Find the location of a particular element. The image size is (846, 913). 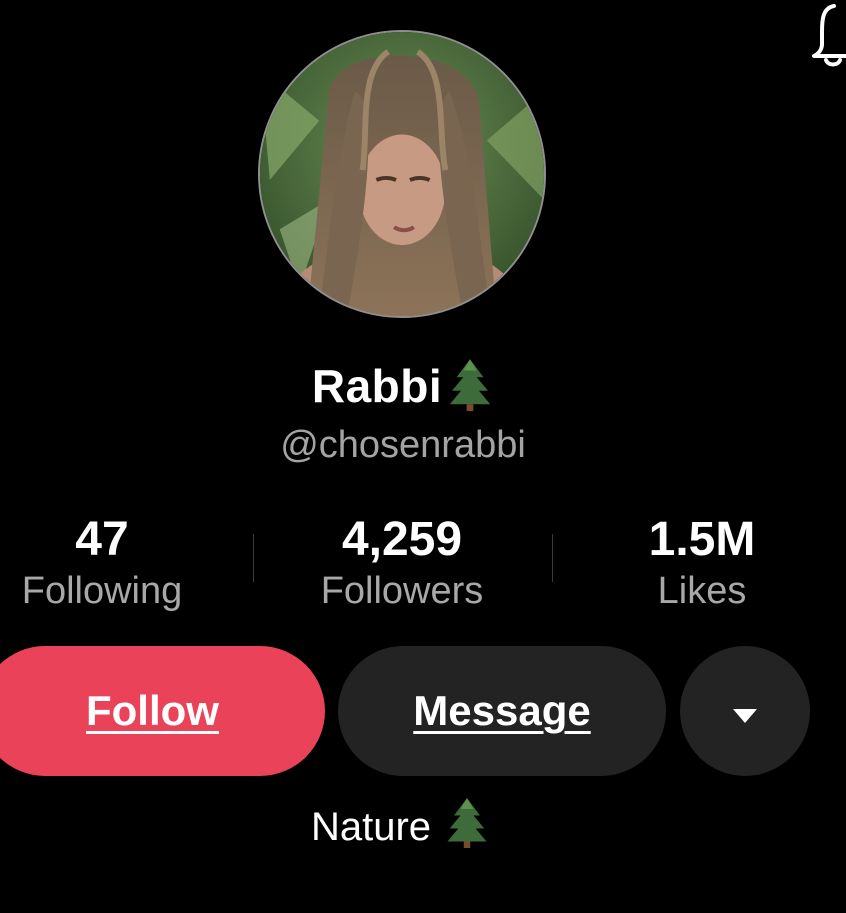

followers-count: 4,259 is located at coordinates (402, 539).